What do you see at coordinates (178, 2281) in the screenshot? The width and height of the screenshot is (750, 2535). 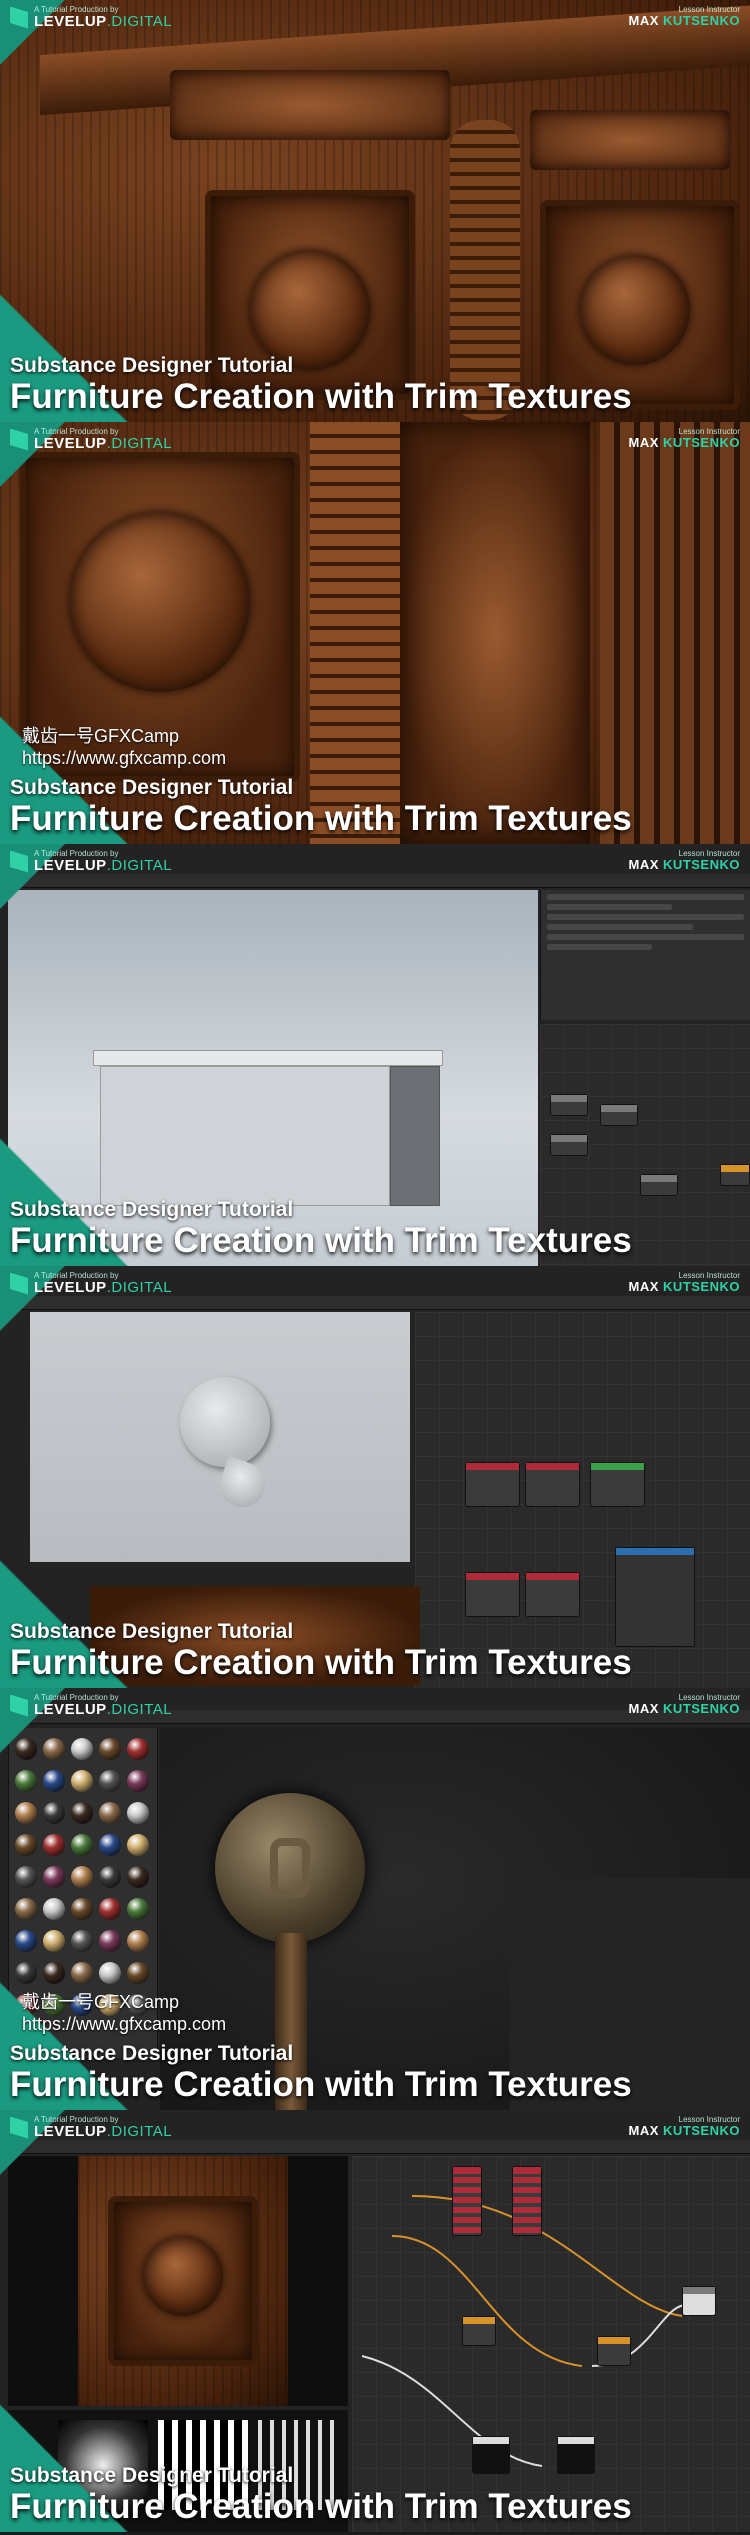 I see `3d-viewport` at bounding box center [178, 2281].